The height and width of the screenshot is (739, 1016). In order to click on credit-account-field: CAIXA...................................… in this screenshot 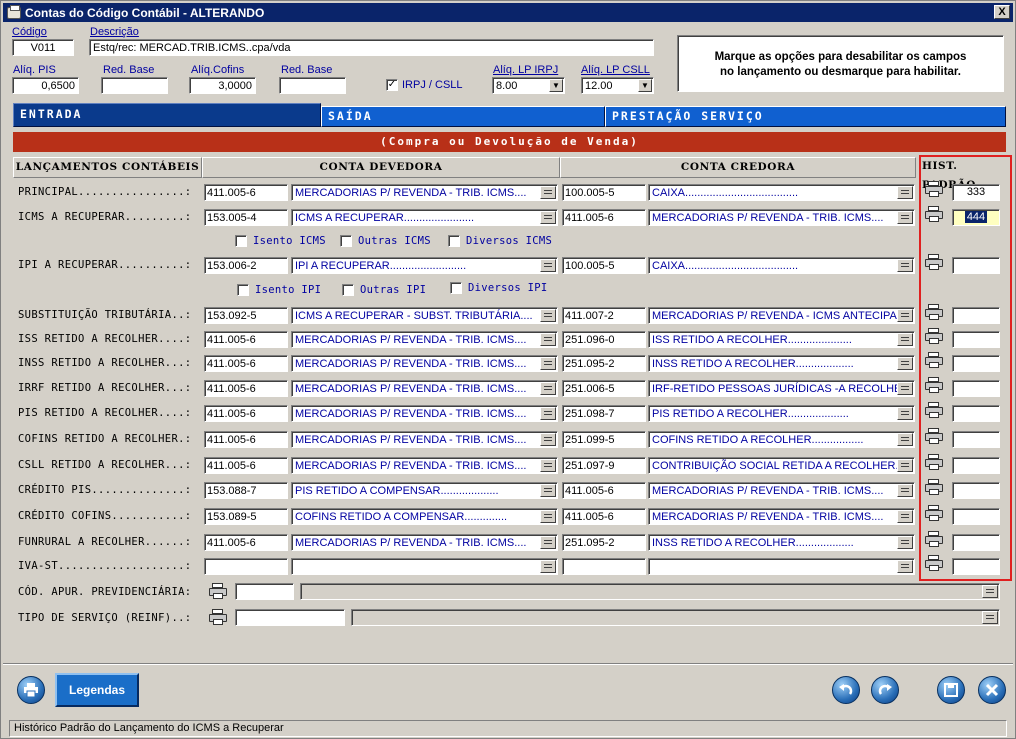, I will do `click(781, 265)`.